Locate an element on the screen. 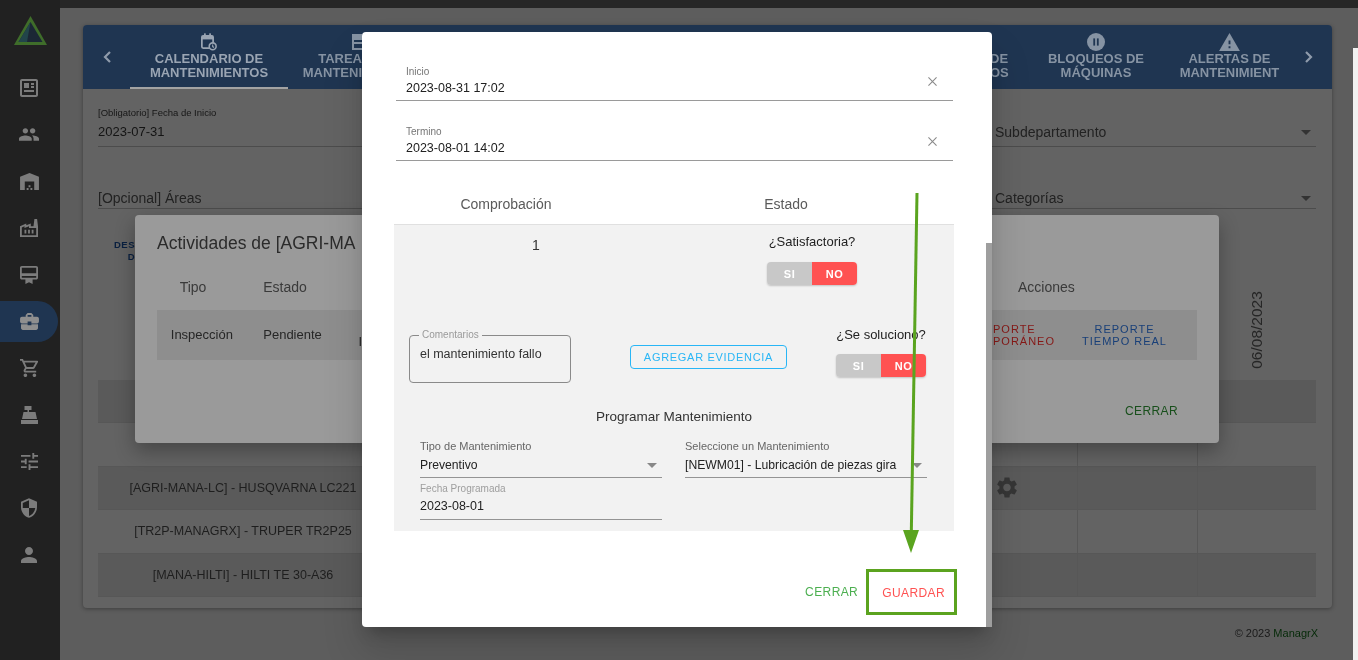 This screenshot has width=1358, height=660. date-field: Inicio 2023-08-31 17:02 is located at coordinates (674, 83).